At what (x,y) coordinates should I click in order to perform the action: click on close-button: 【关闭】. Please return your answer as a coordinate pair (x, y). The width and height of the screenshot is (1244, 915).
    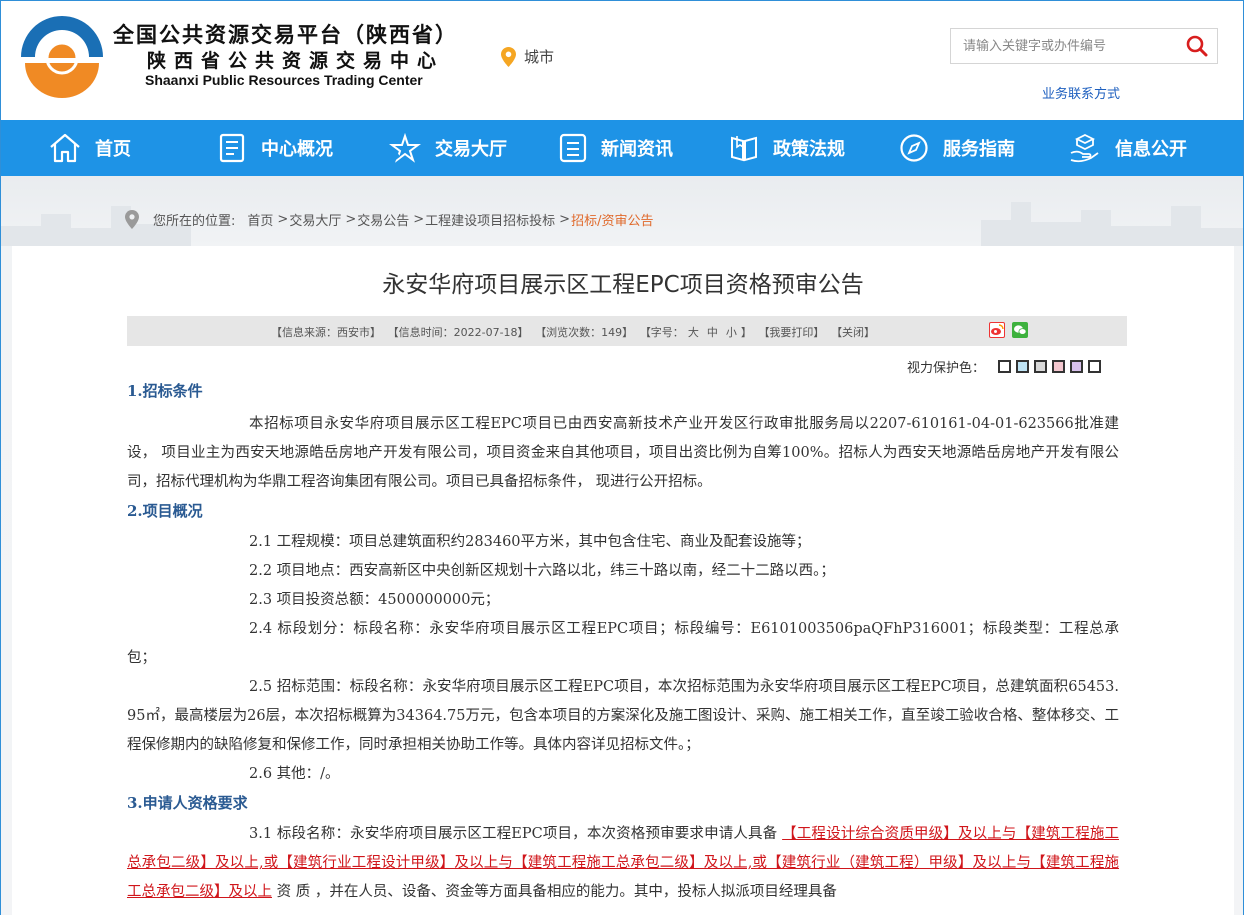
    Looking at the image, I should click on (853, 332).